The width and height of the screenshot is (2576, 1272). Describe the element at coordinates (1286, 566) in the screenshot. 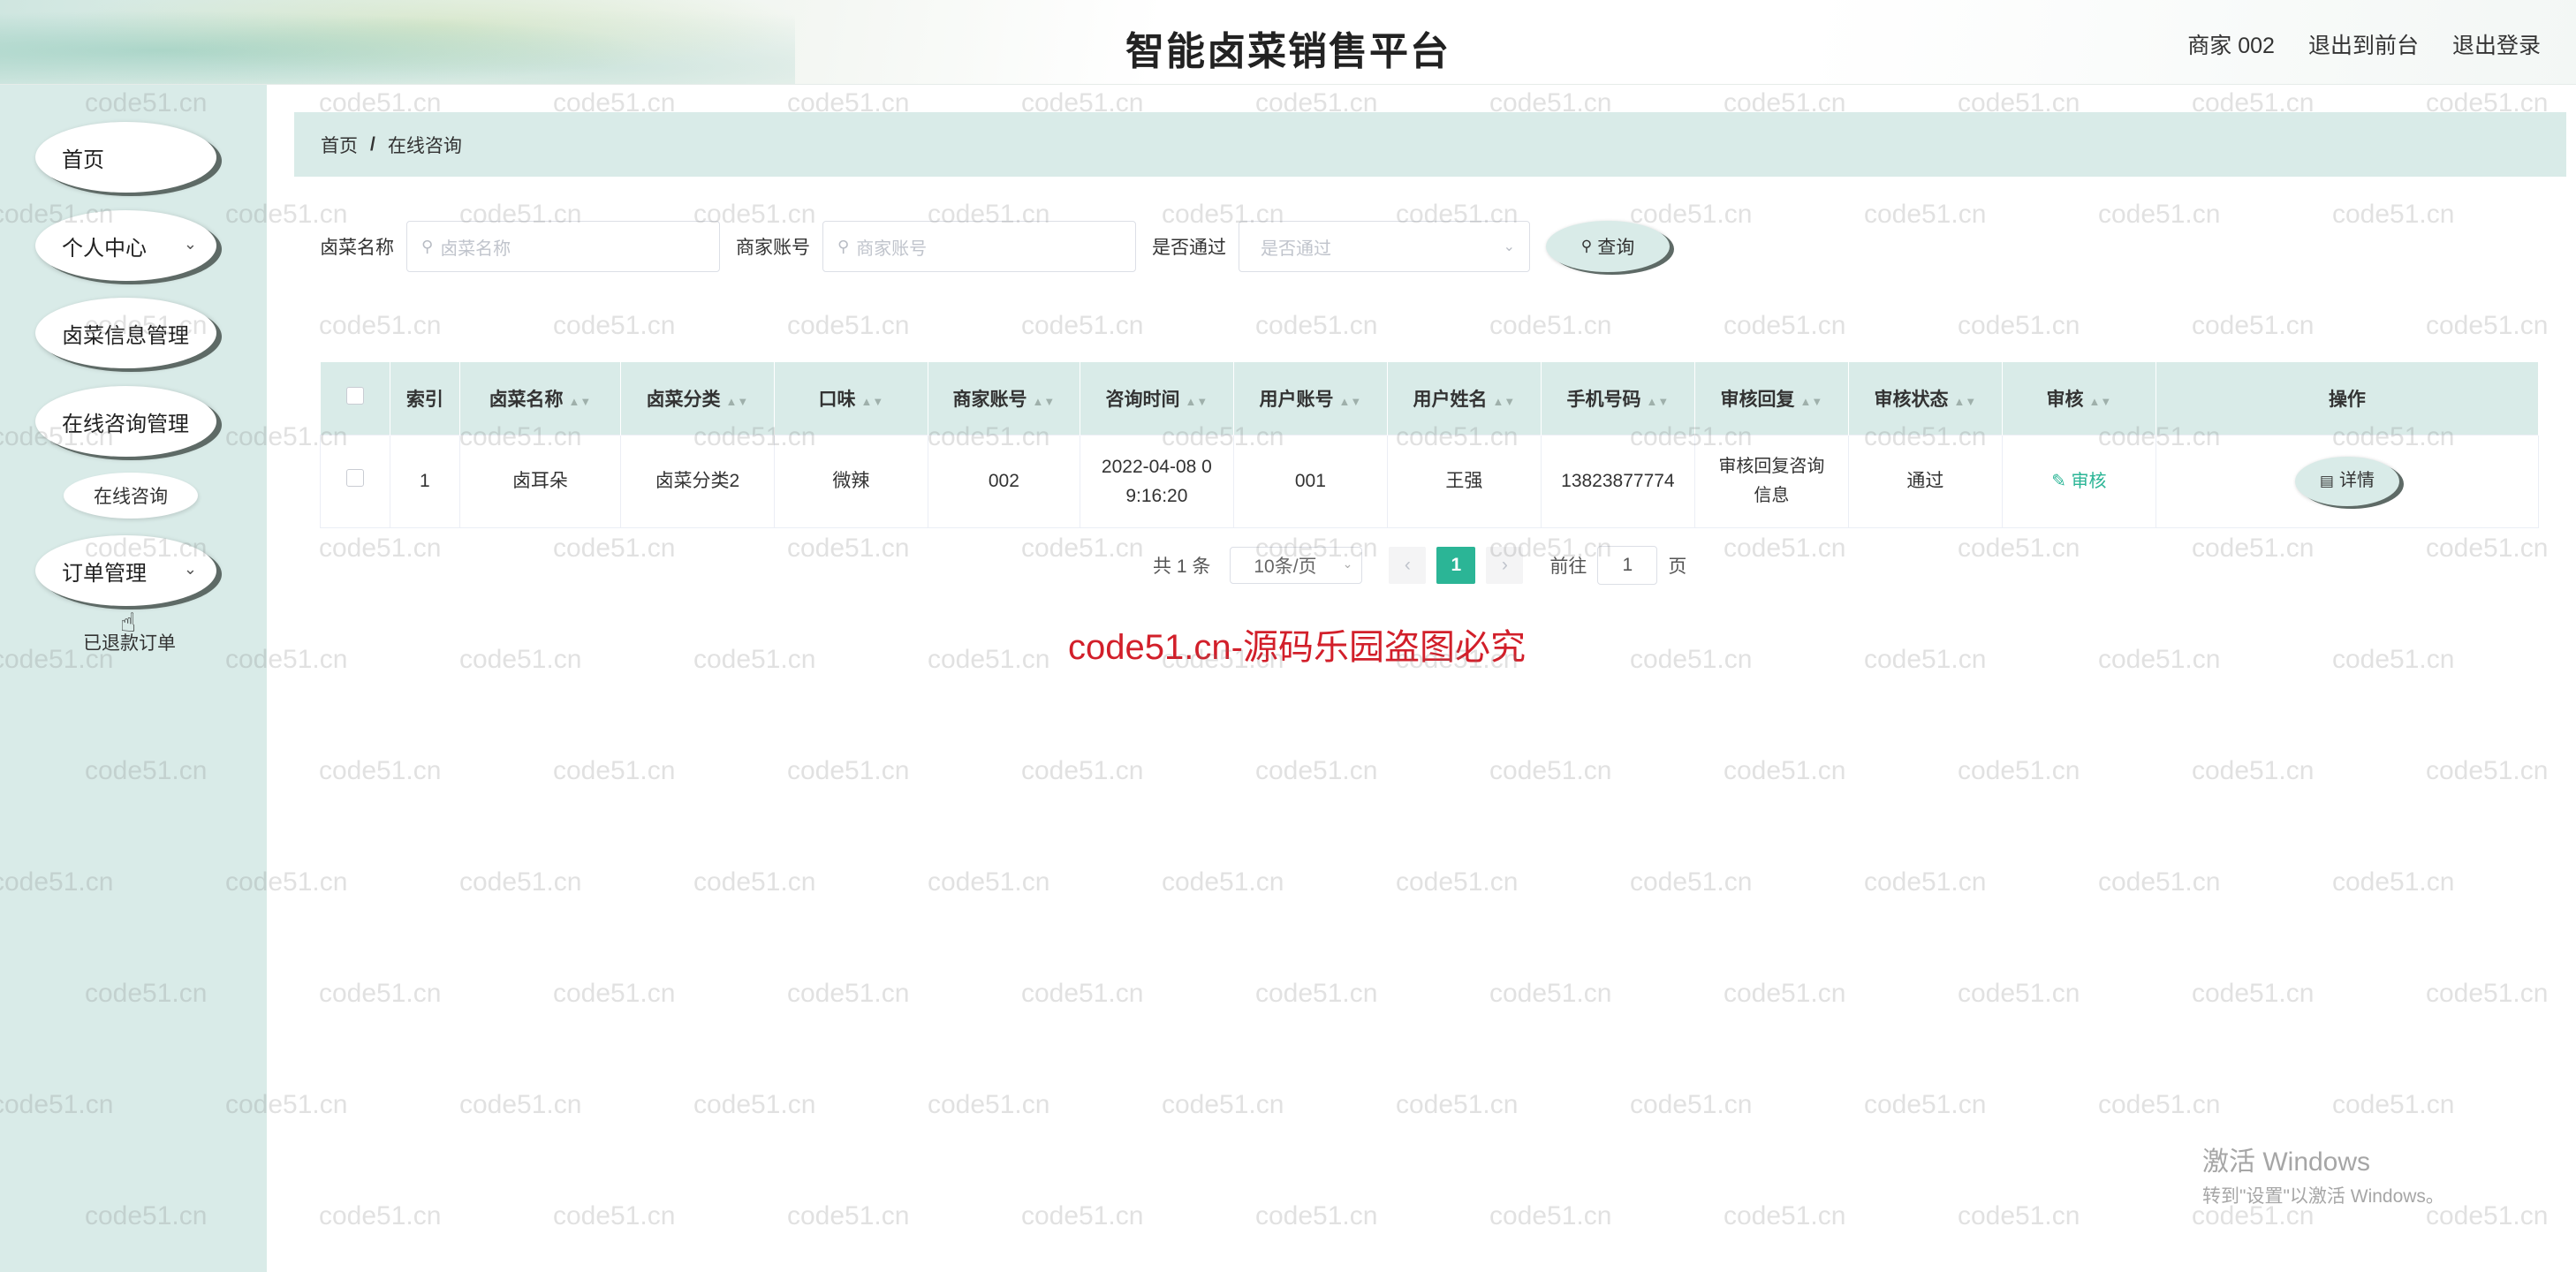

I see `page-size-value: 10条/页` at that location.